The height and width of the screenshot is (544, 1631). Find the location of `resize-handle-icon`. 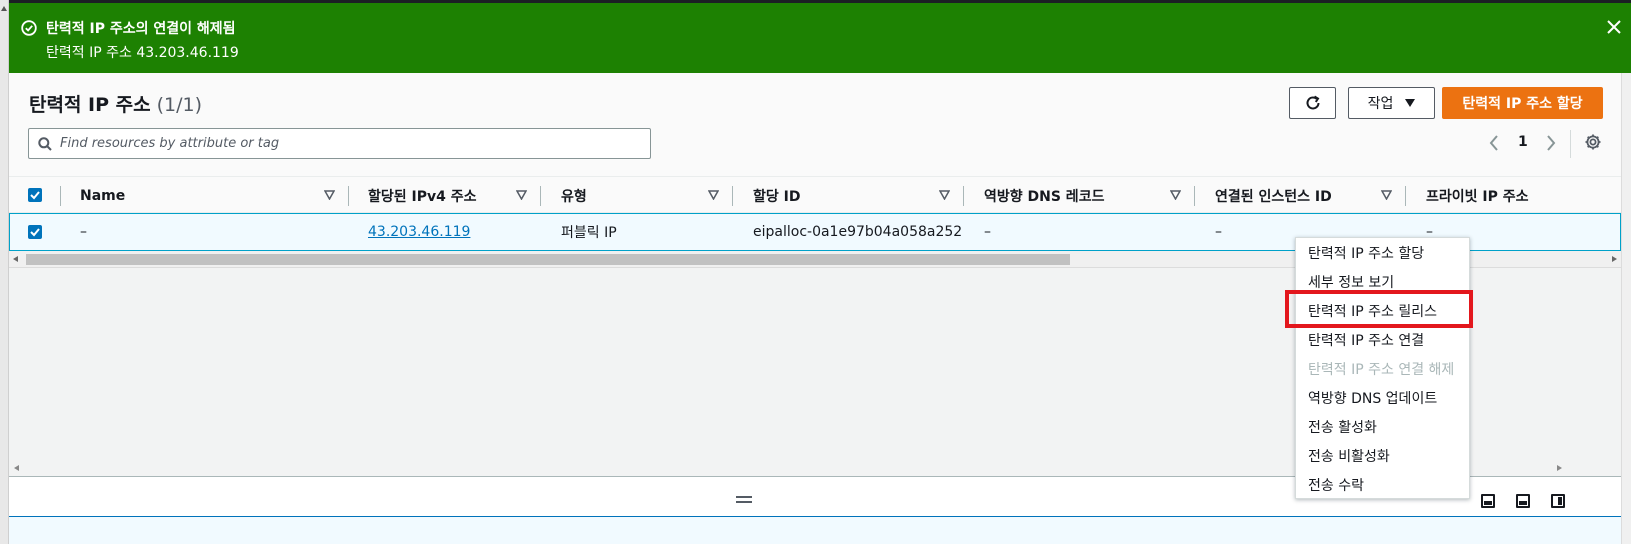

resize-handle-icon is located at coordinates (744, 499).